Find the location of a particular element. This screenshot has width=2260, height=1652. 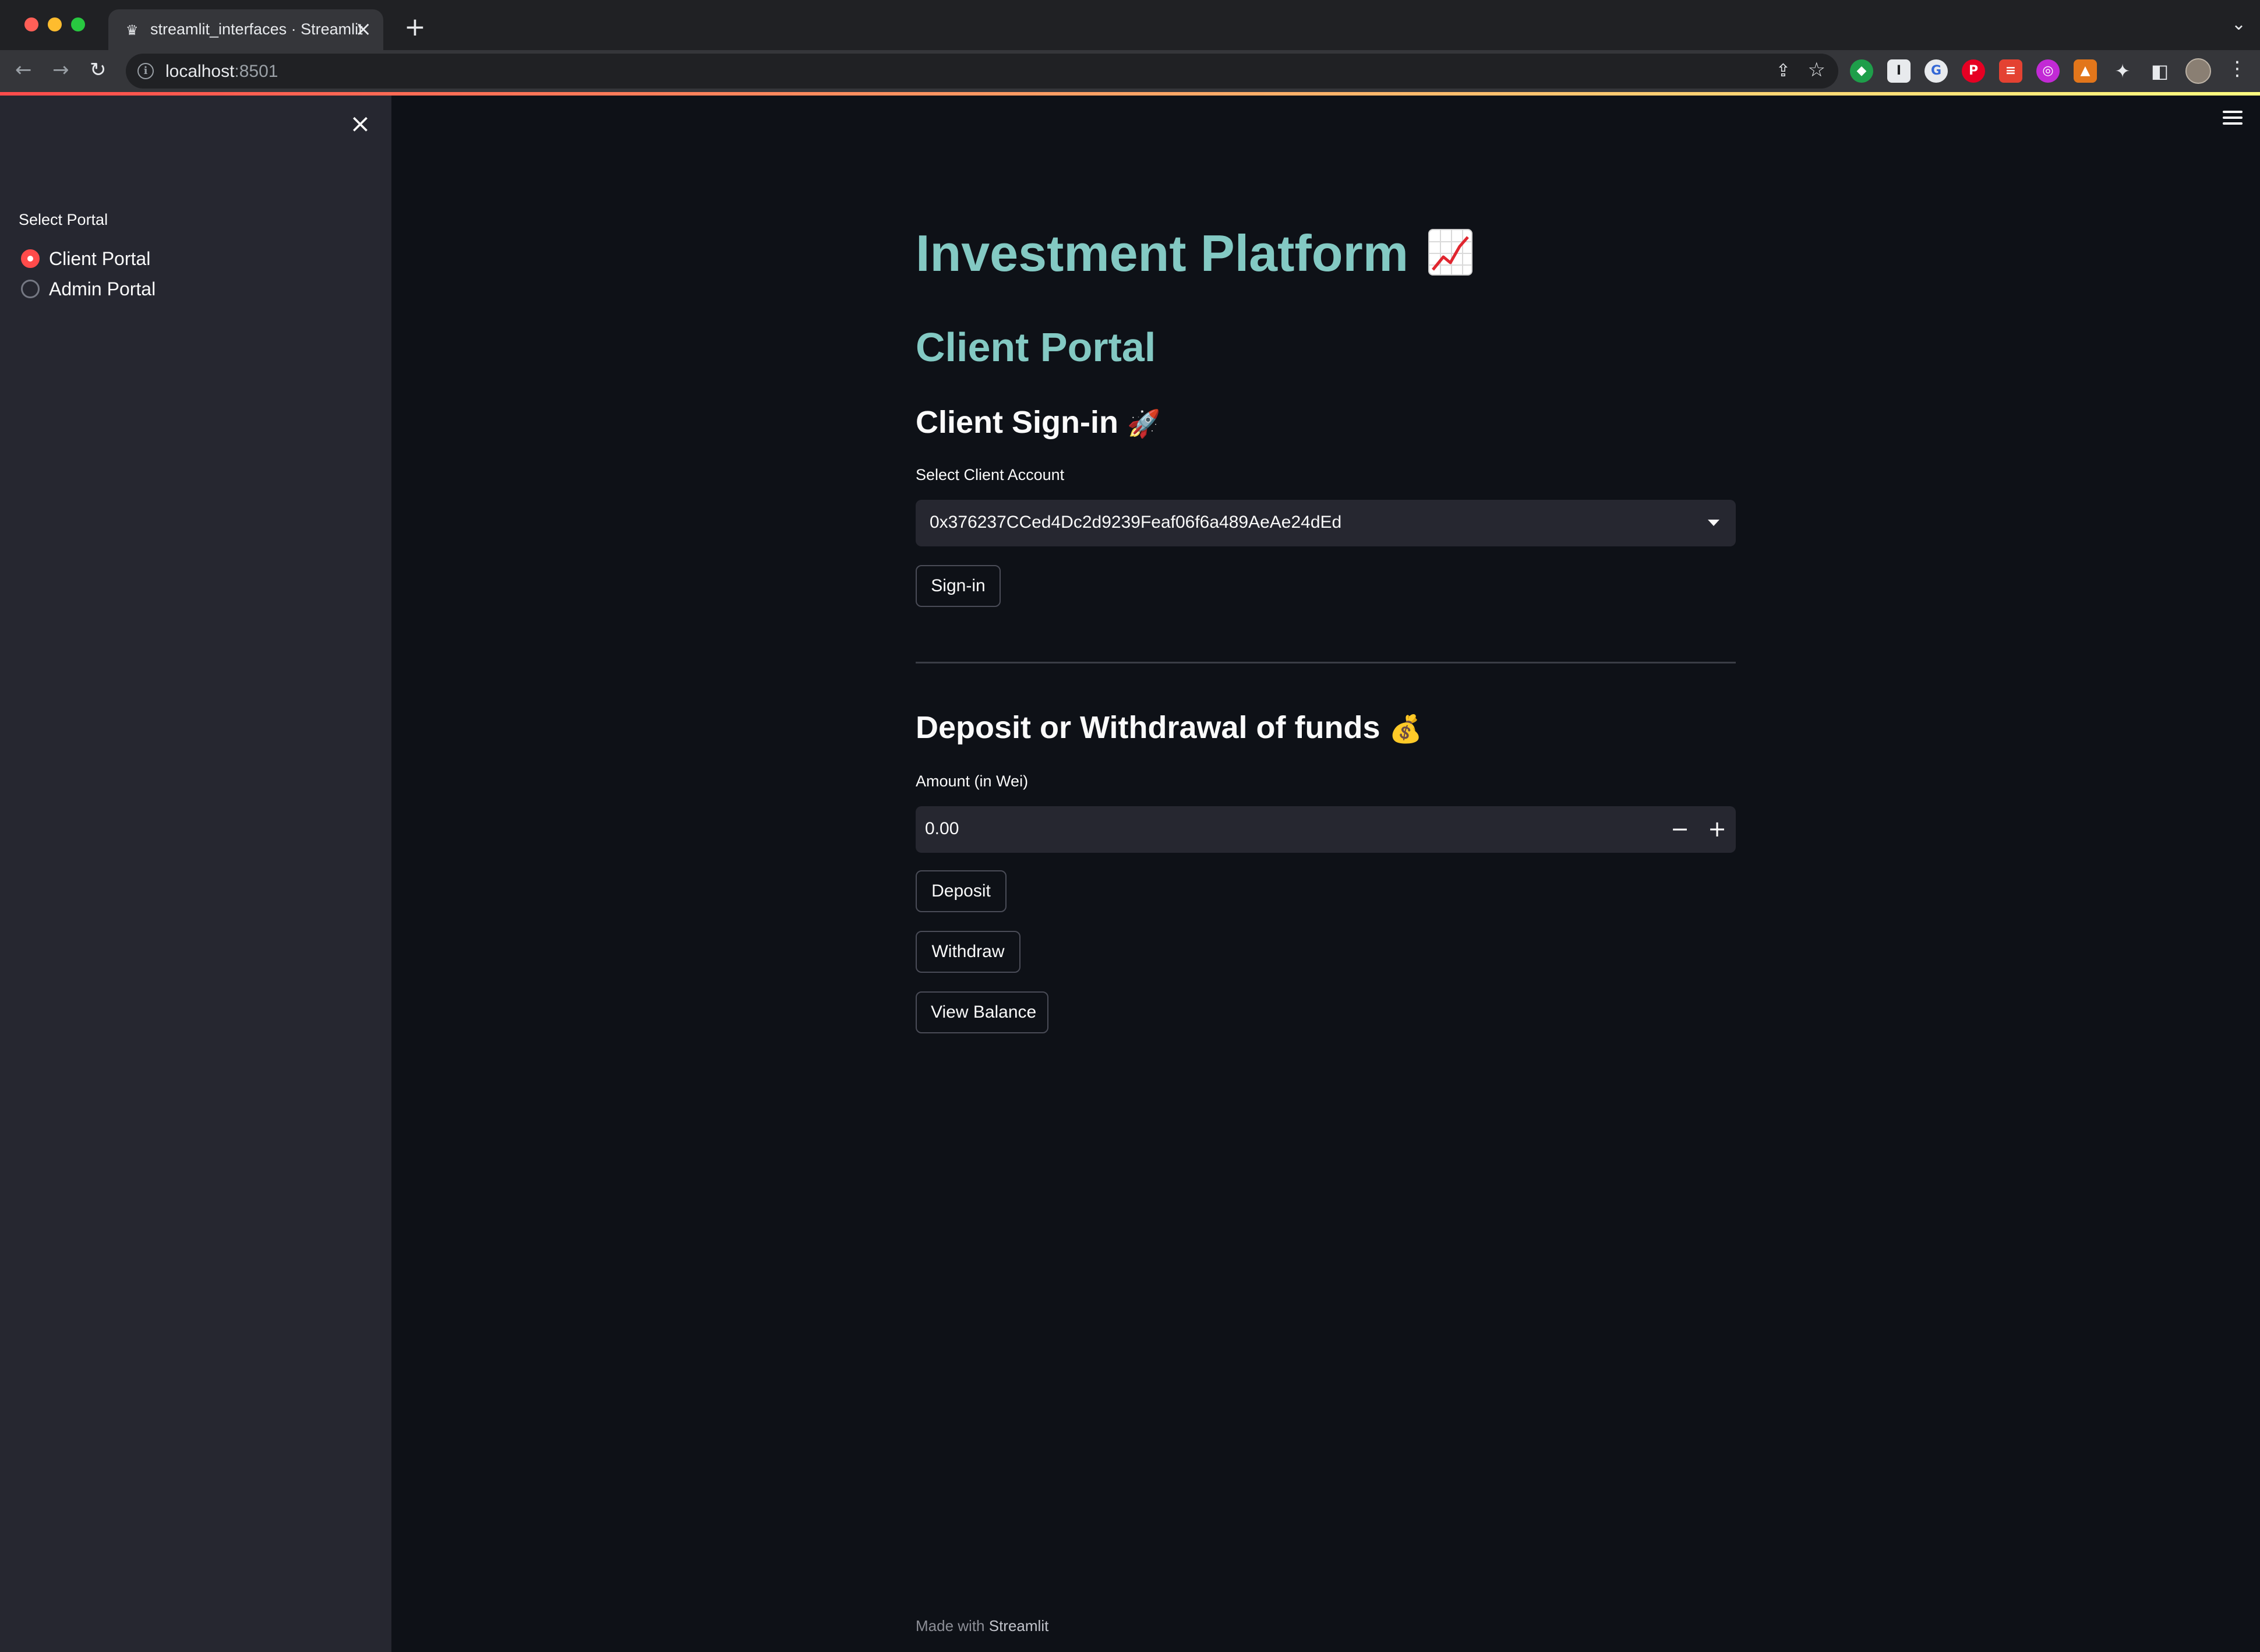

info-icon: i is located at coordinates (146, 71).